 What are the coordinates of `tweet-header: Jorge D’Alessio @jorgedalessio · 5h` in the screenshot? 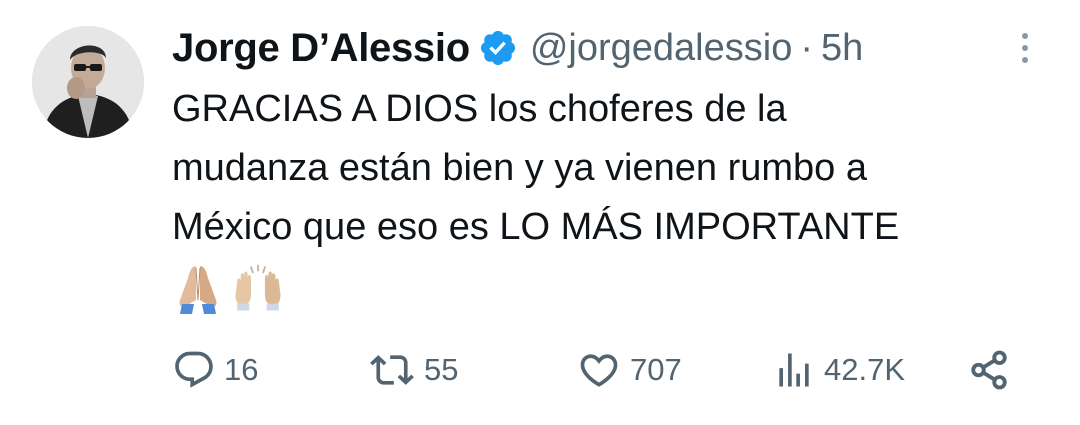 It's located at (517, 48).